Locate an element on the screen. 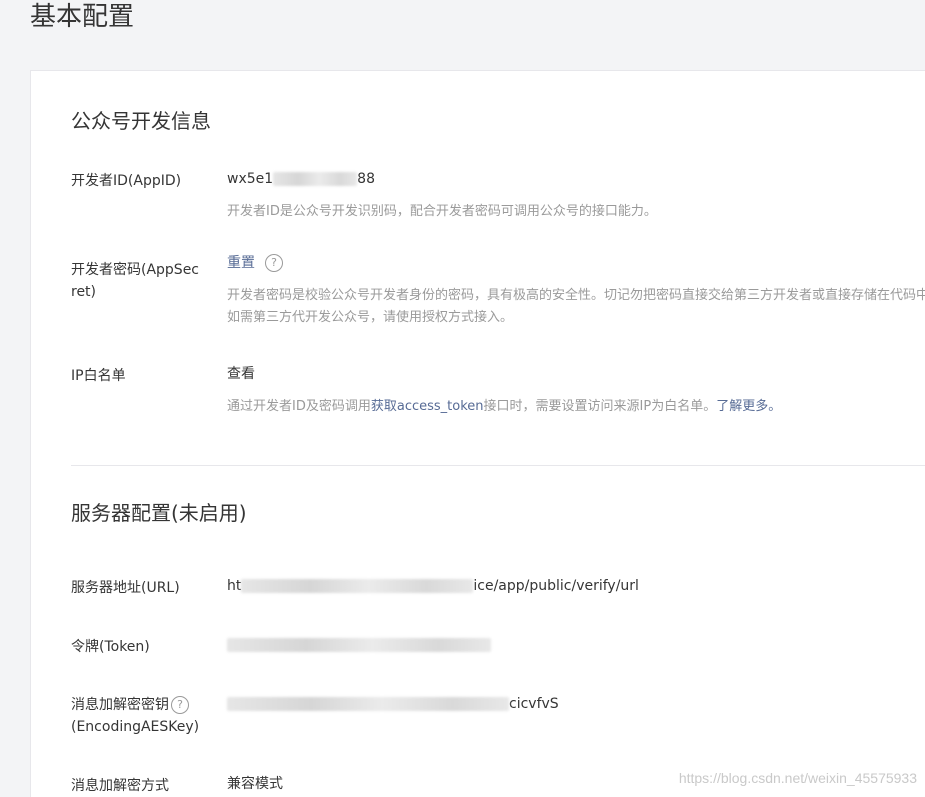 This screenshot has width=925, height=797. aeskey-label-line1: 消息加解密密钥 is located at coordinates (120, 705).